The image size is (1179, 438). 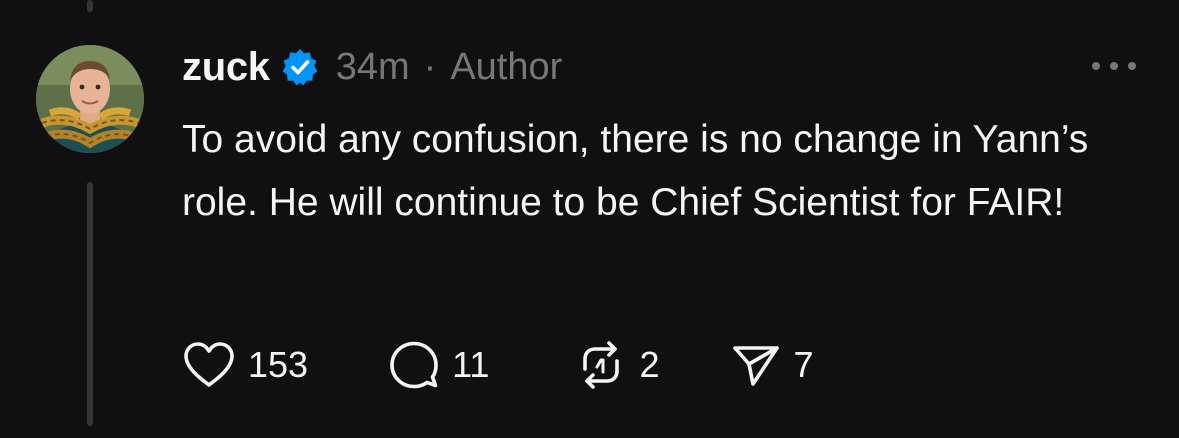 What do you see at coordinates (471, 364) in the screenshot?
I see `reply-count: 11` at bounding box center [471, 364].